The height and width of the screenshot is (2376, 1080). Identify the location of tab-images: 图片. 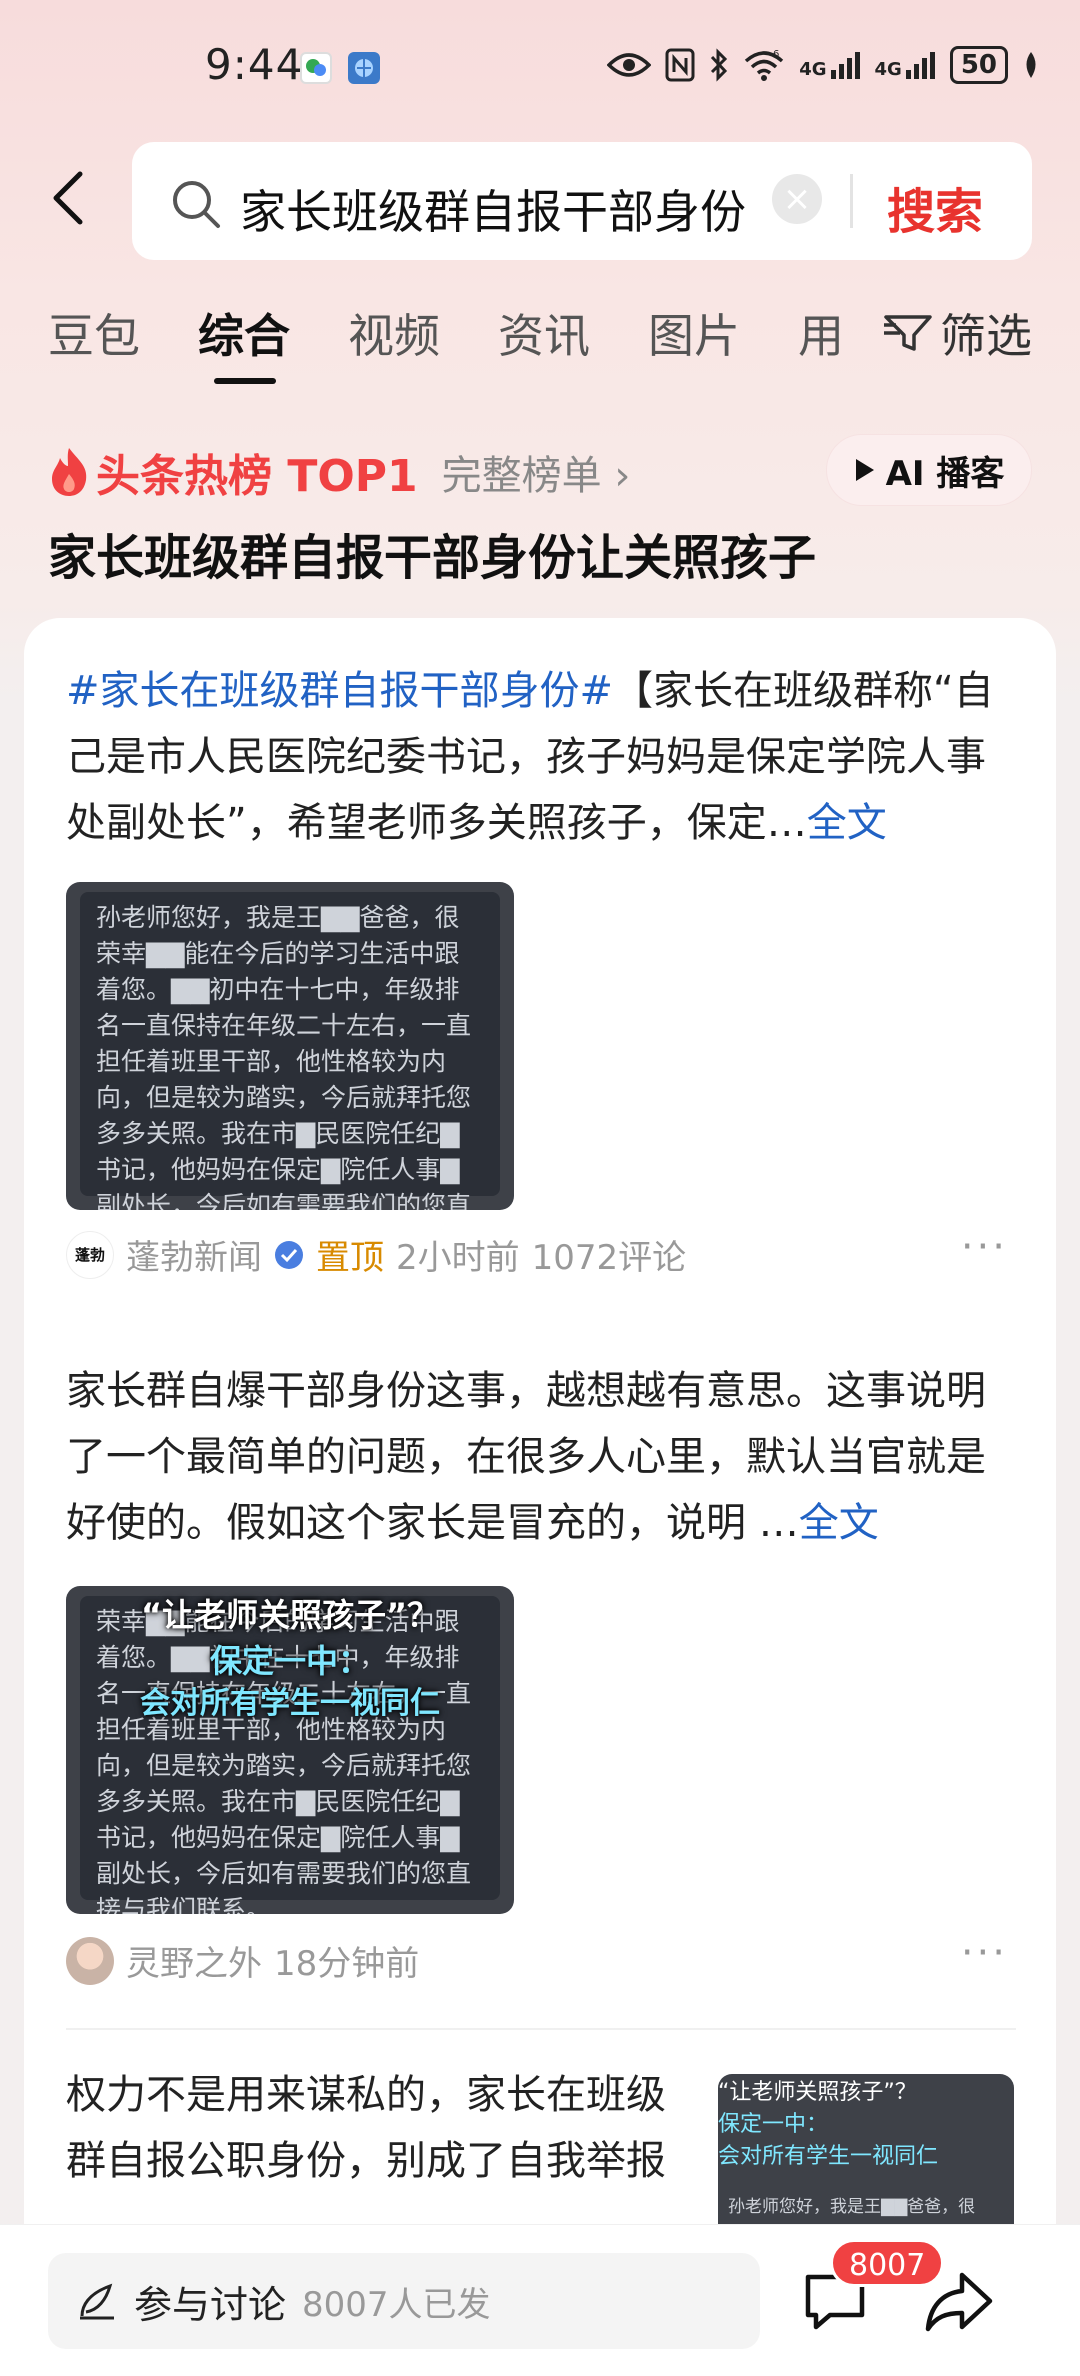
(694, 333).